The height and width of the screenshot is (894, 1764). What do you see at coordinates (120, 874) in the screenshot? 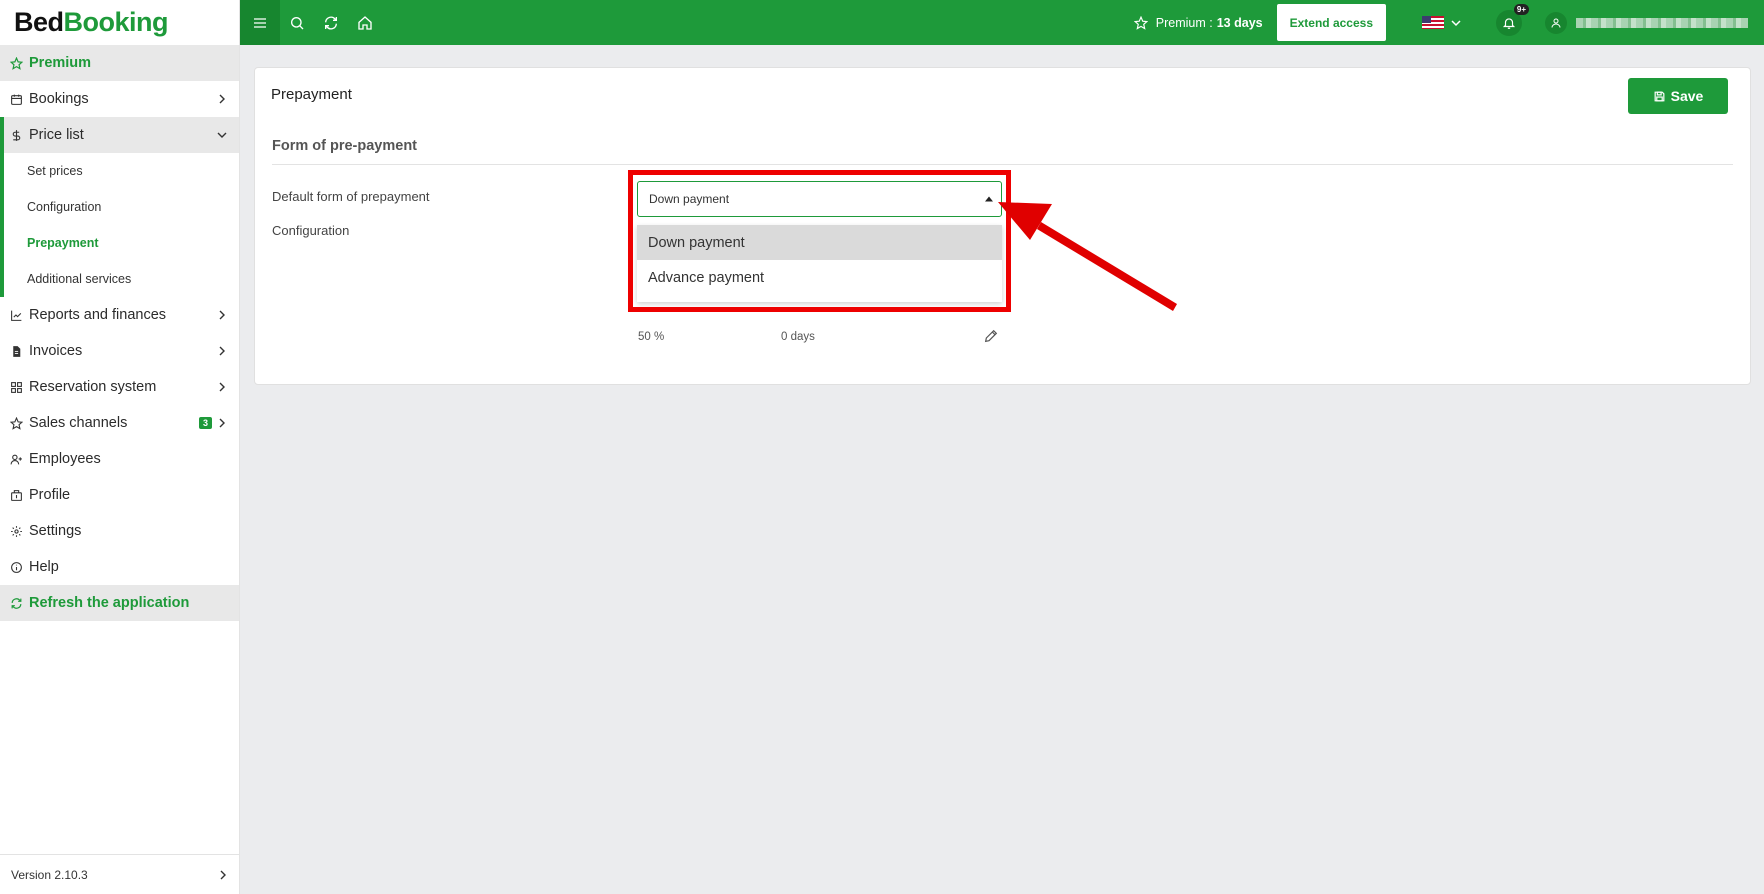
I see `version-info: Version 2.10.3` at bounding box center [120, 874].